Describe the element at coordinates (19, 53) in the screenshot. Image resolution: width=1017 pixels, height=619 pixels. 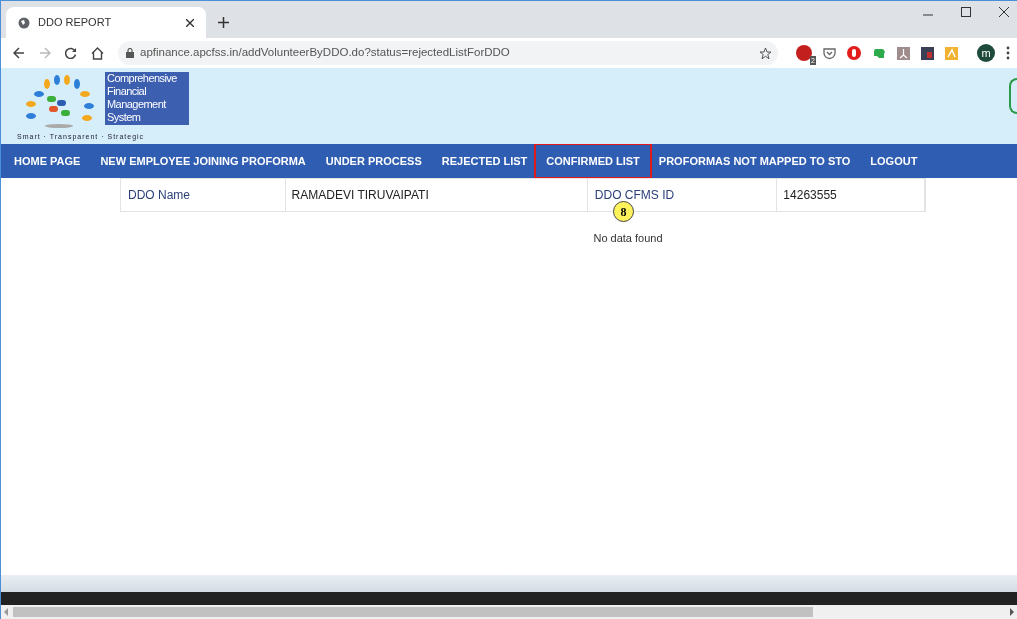
I see `back-icon` at that location.